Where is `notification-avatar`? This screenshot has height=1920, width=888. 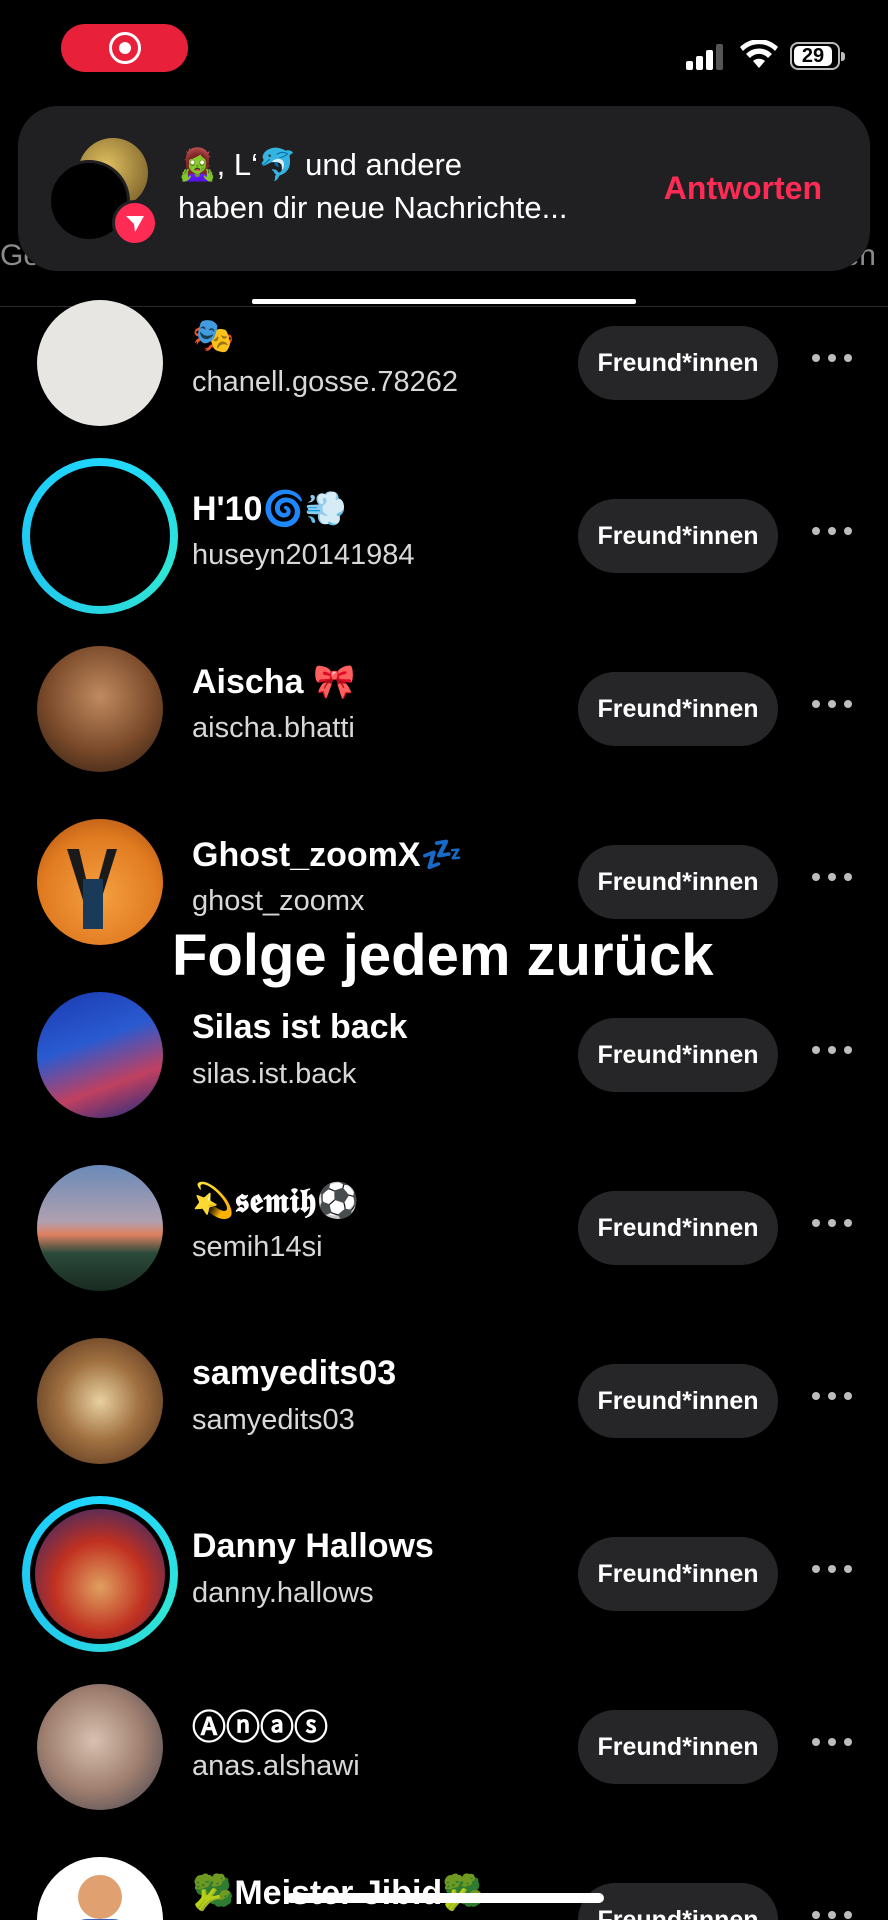
notification-avatar is located at coordinates (103, 192).